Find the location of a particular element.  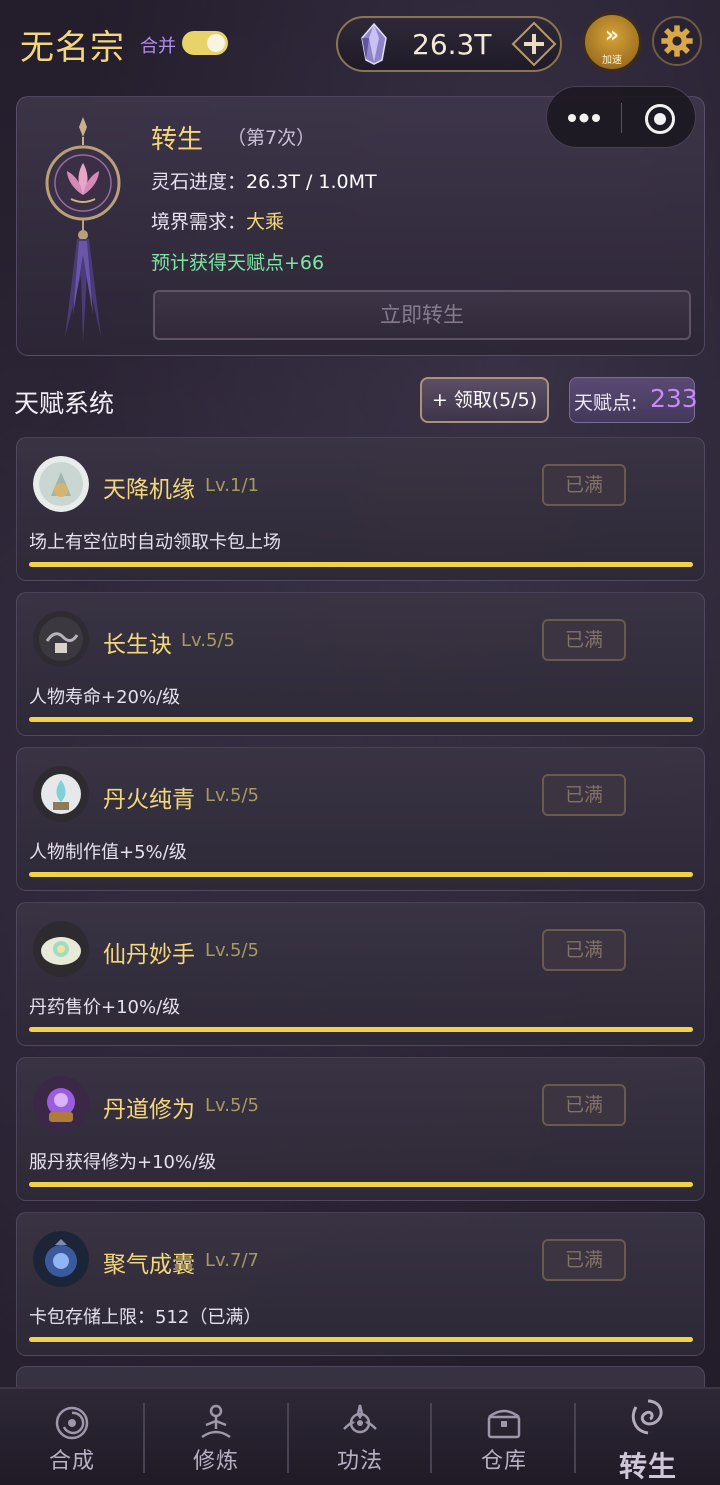

merge-toggle is located at coordinates (205, 43).